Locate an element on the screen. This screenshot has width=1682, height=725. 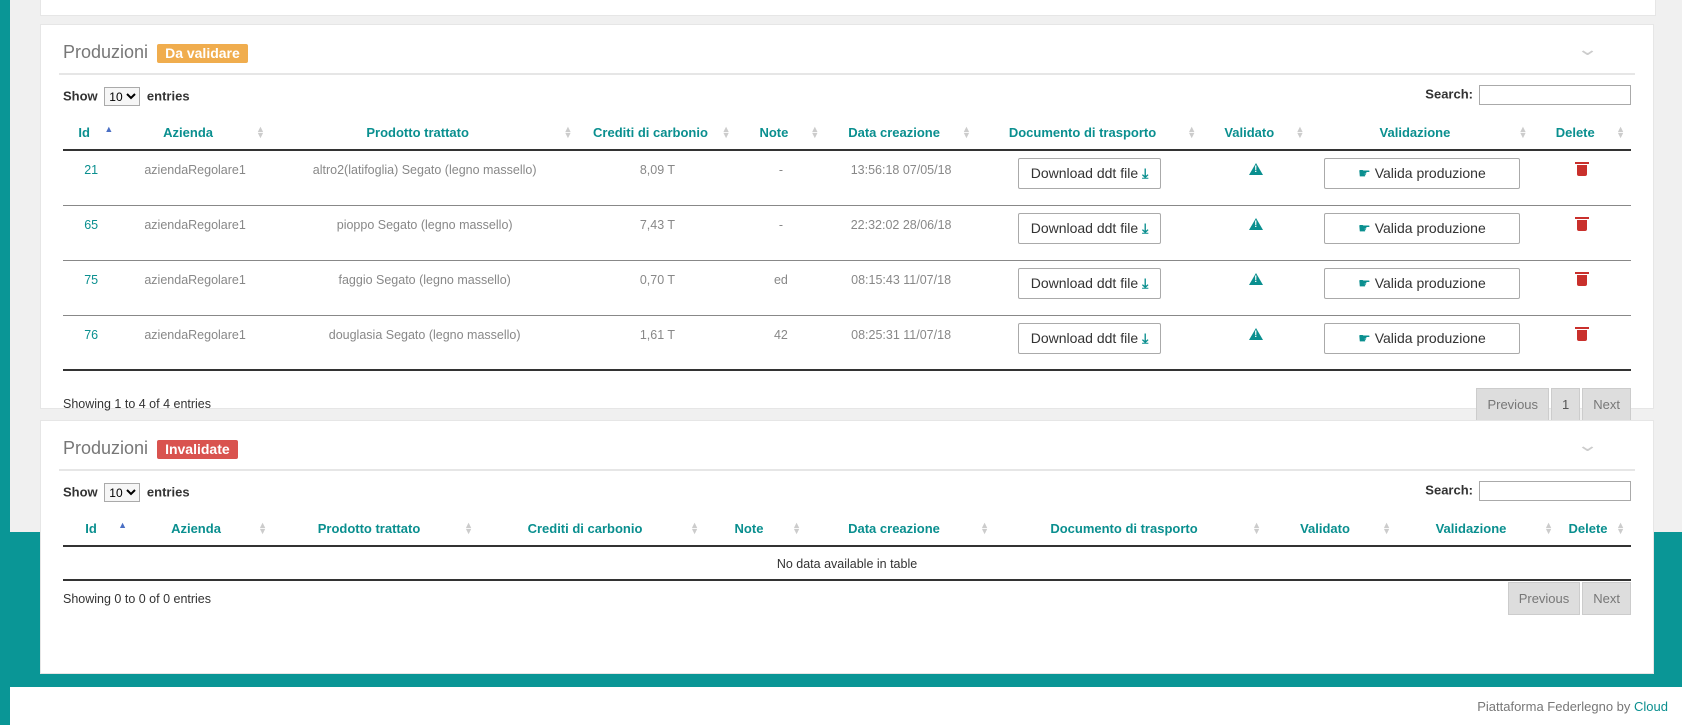
cell-delete is located at coordinates (1582, 233).